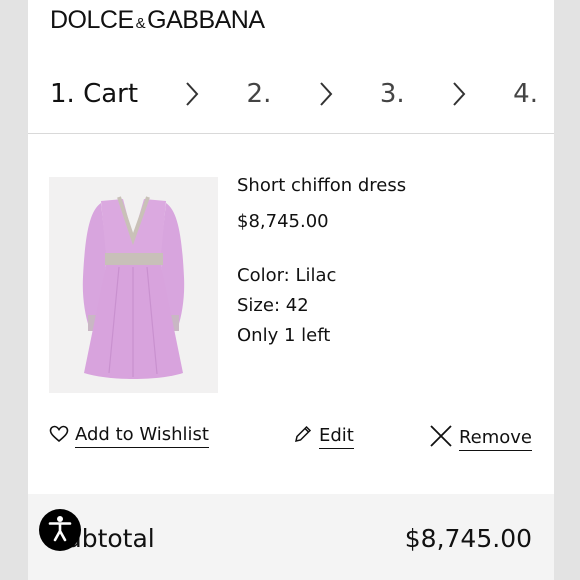 This screenshot has width=580, height=580. What do you see at coordinates (206, 20) in the screenshot?
I see `brand-name-right: GABBANA` at bounding box center [206, 20].